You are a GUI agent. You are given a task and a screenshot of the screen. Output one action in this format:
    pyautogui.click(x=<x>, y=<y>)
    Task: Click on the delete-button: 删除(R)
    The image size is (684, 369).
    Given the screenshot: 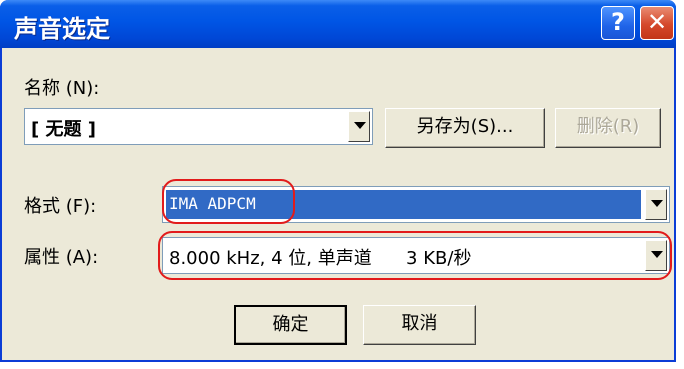 What is the action you would take?
    pyautogui.click(x=608, y=128)
    